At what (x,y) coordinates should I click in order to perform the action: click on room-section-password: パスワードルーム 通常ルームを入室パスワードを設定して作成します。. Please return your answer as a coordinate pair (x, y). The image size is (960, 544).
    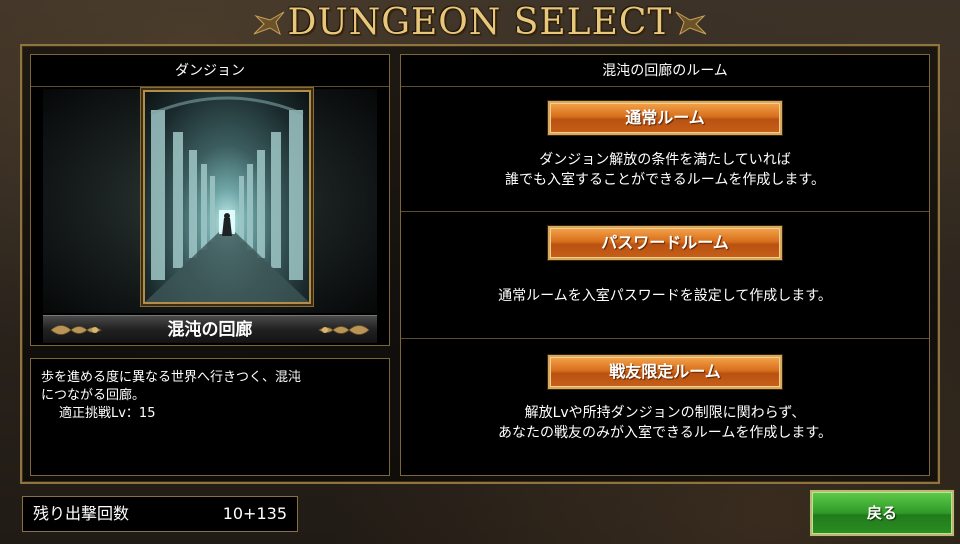
    Looking at the image, I should click on (665, 275).